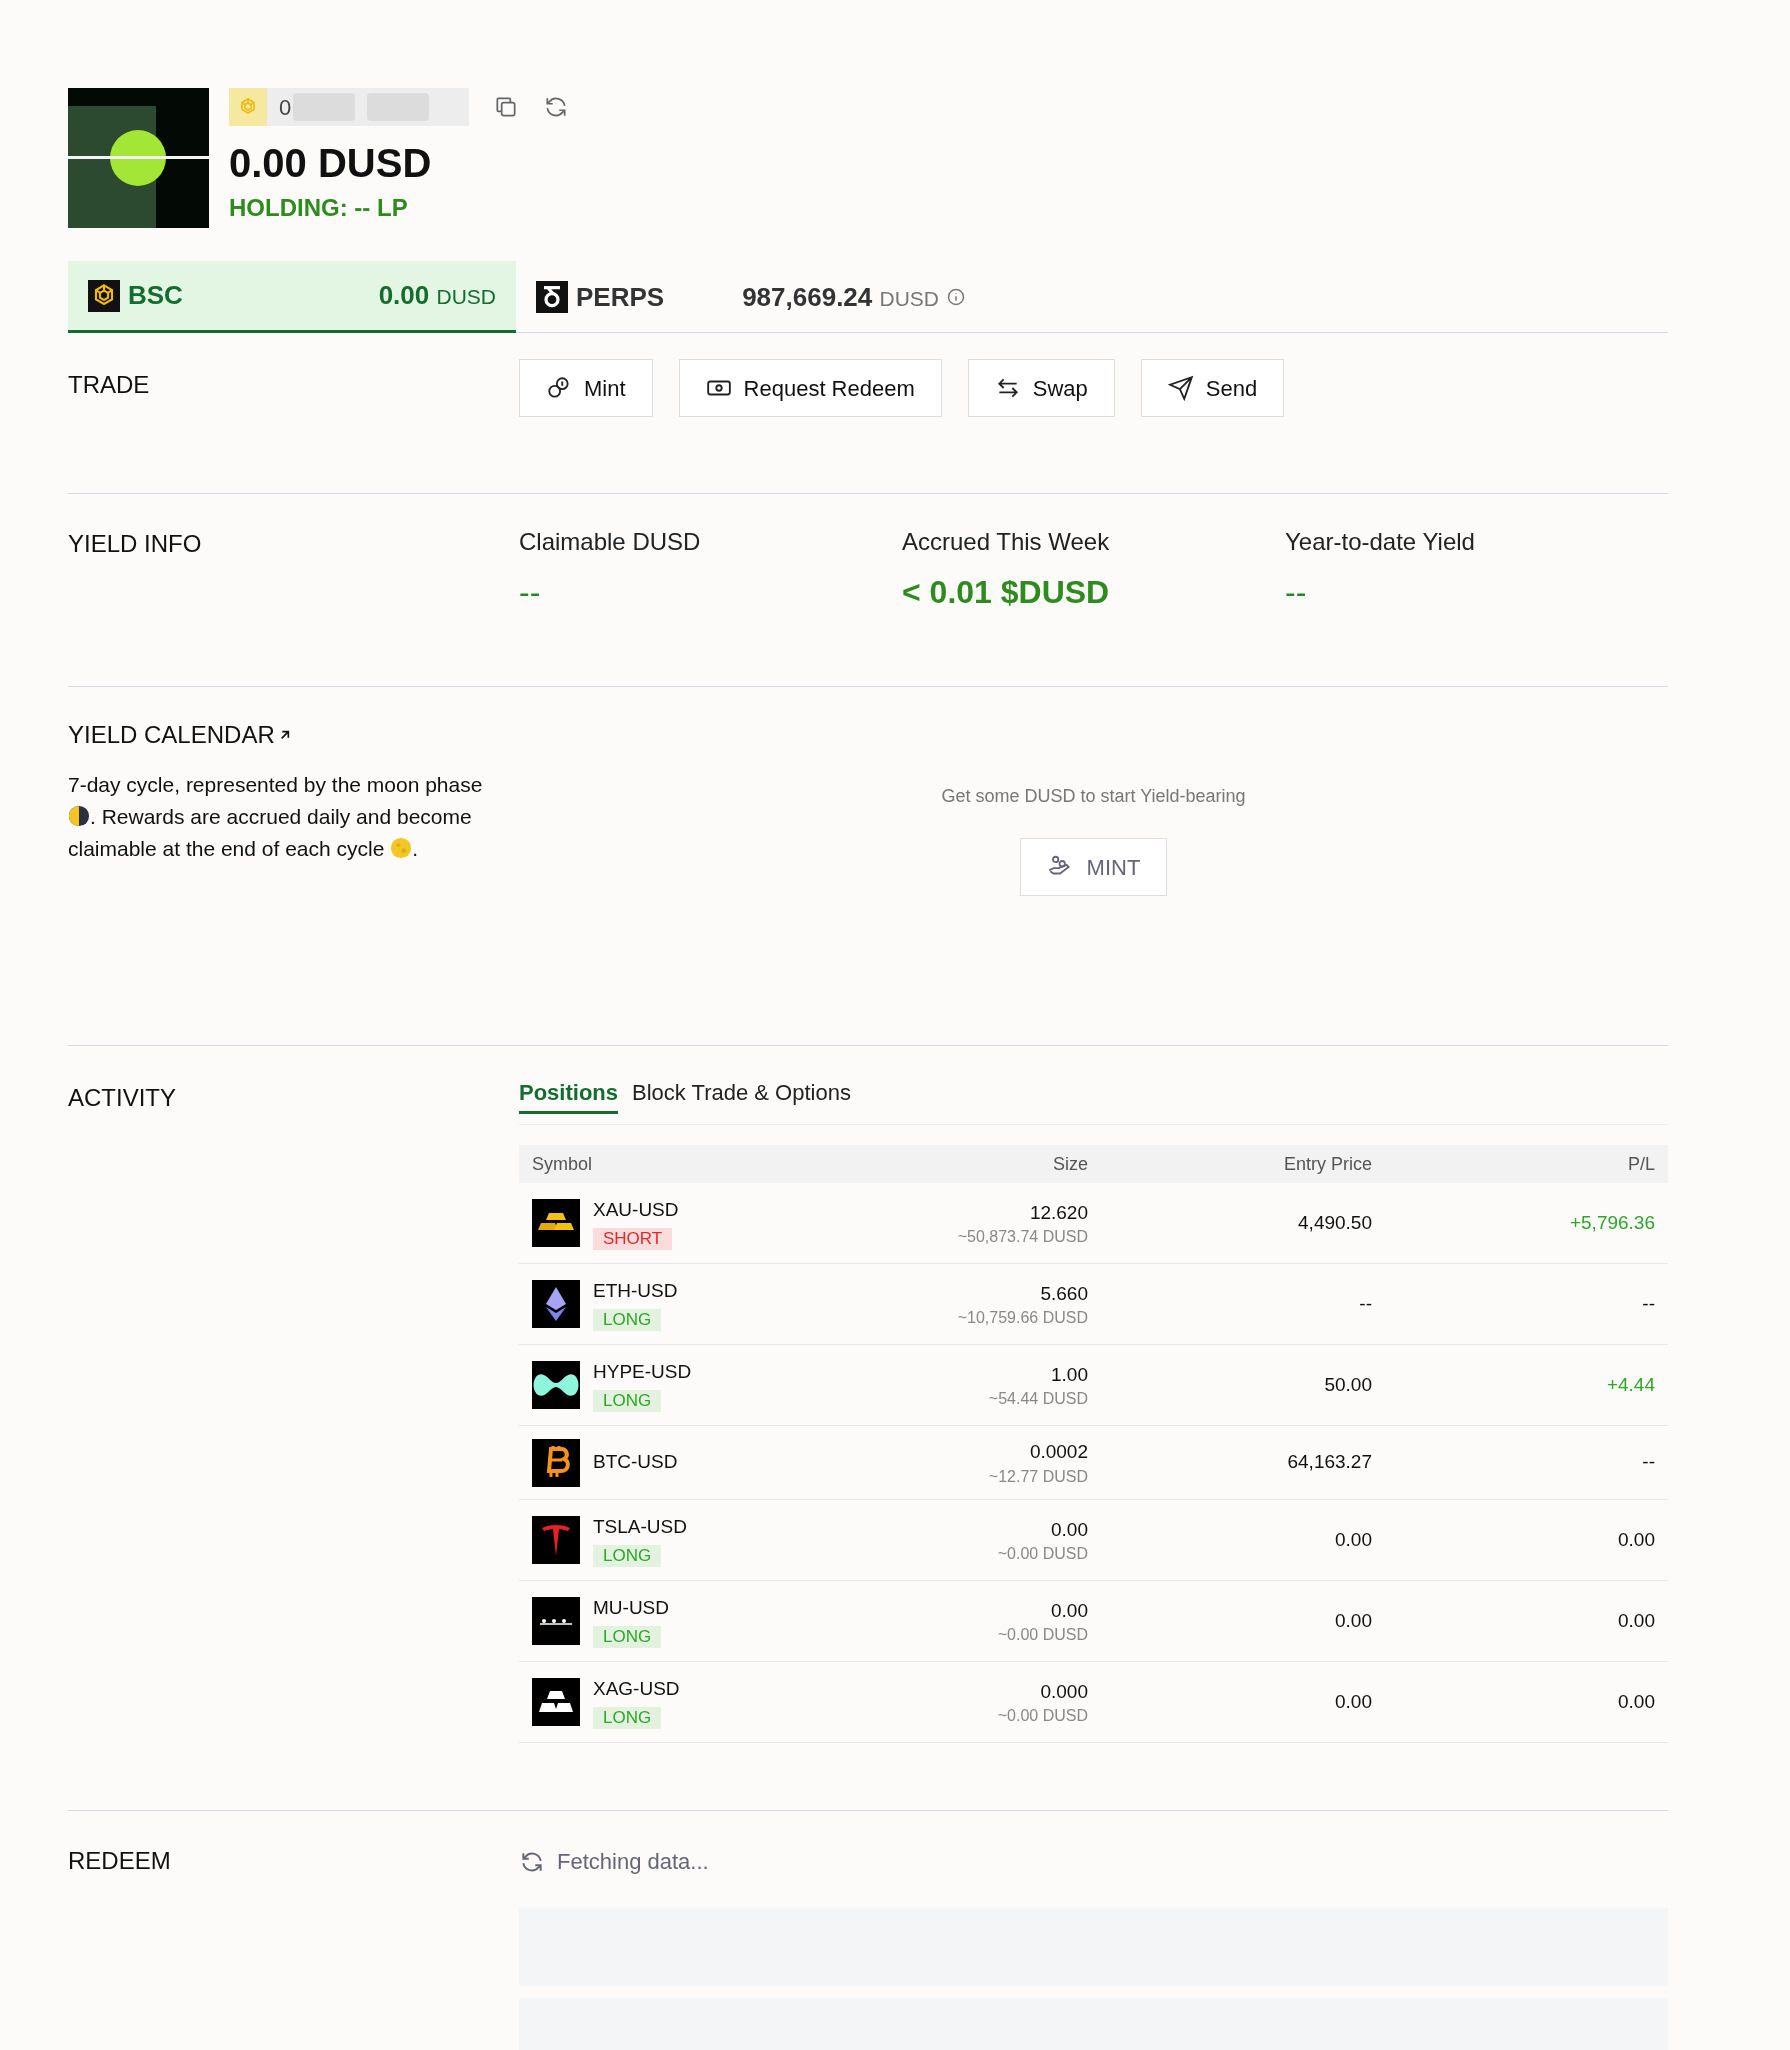 The image size is (1790, 2050). Describe the element at coordinates (1334, 1222) in the screenshot. I see `entry-price-cell-text: 4,490.50` at that location.